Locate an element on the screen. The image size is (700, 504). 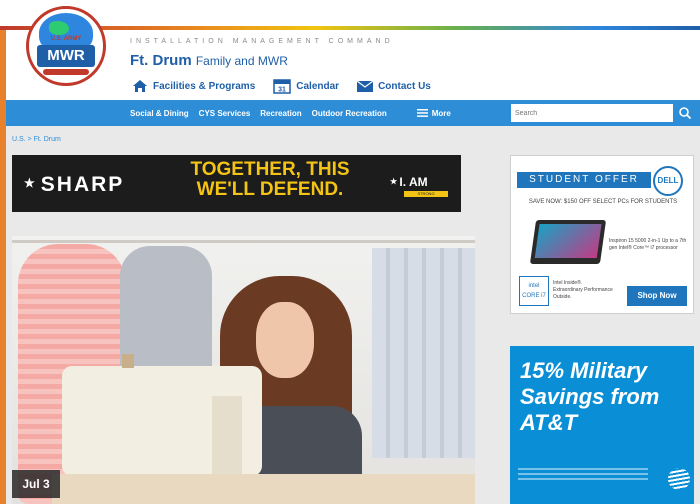
hamburger-icon is located at coordinates (422, 113).